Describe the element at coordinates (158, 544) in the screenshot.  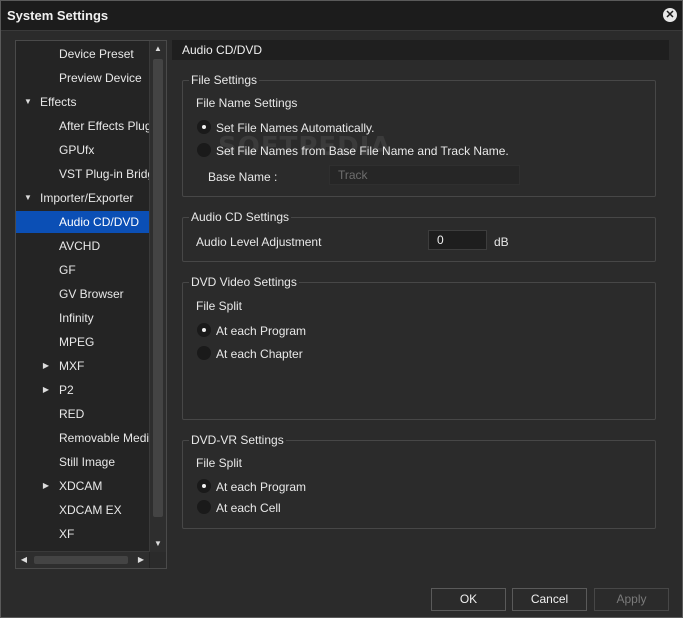
I see `scroll-down-icon: ▼` at that location.